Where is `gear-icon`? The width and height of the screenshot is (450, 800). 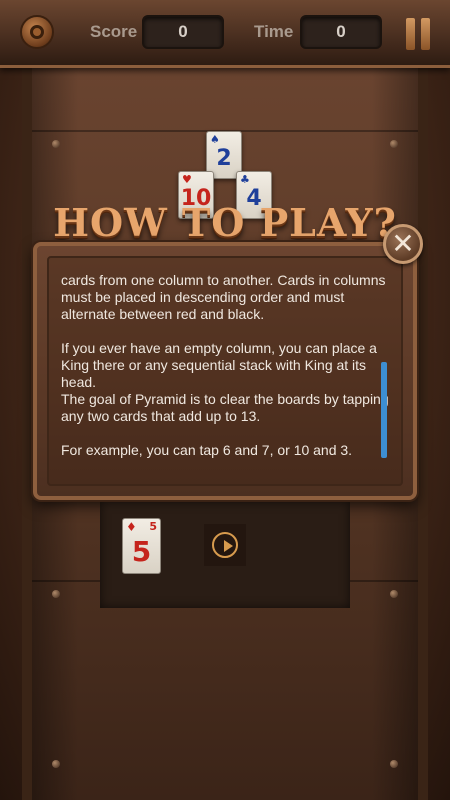 gear-icon is located at coordinates (37, 32).